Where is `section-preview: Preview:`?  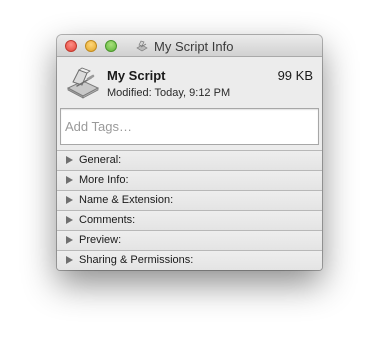
section-preview: Preview: is located at coordinates (189, 241).